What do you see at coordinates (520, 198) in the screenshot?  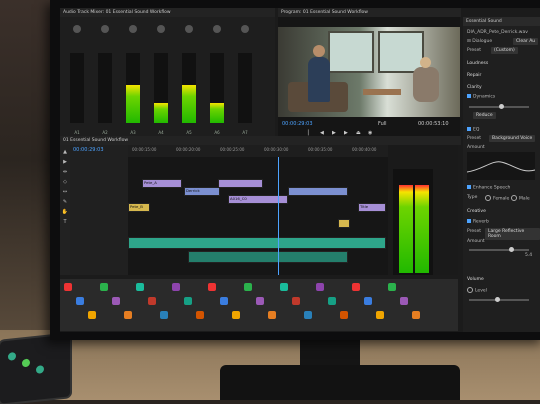 I see `male-radio: Male` at bounding box center [520, 198].